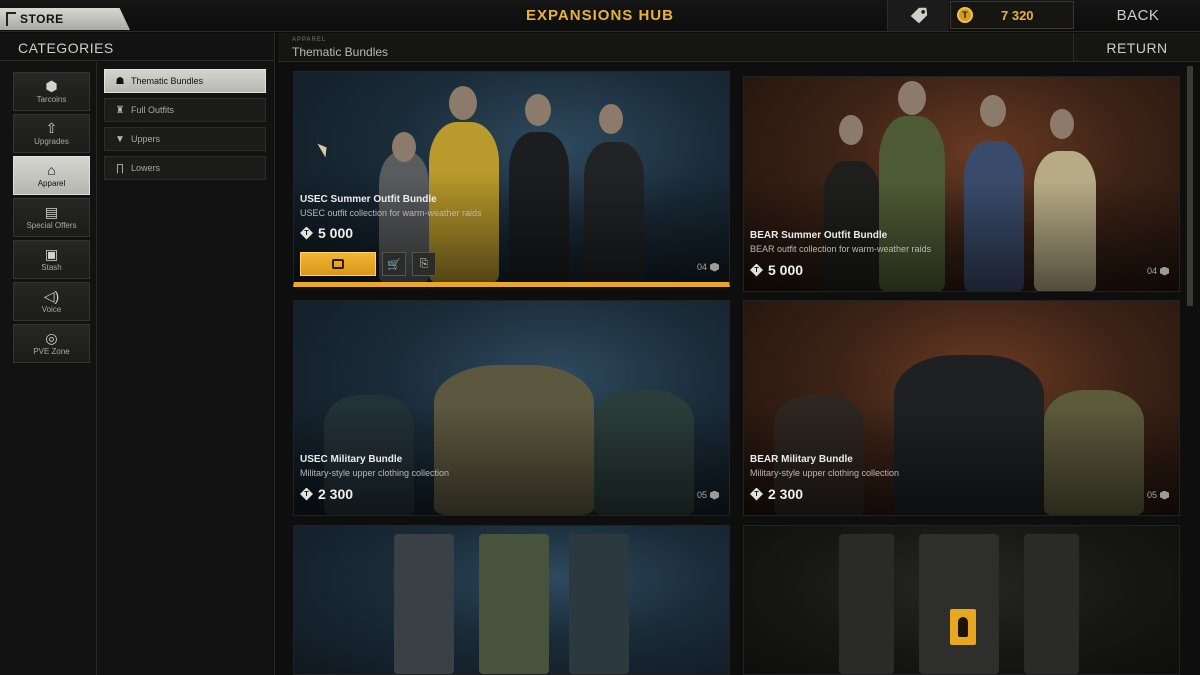 The height and width of the screenshot is (675, 1200). I want to click on category-label: Upgrades, so click(51, 141).